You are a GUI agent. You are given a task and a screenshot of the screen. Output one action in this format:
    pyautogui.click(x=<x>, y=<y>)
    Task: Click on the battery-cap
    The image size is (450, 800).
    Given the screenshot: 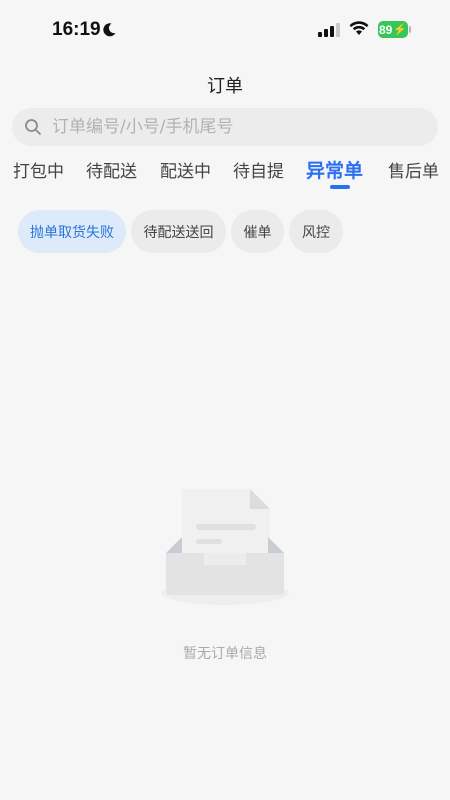 What is the action you would take?
    pyautogui.click(x=410, y=29)
    